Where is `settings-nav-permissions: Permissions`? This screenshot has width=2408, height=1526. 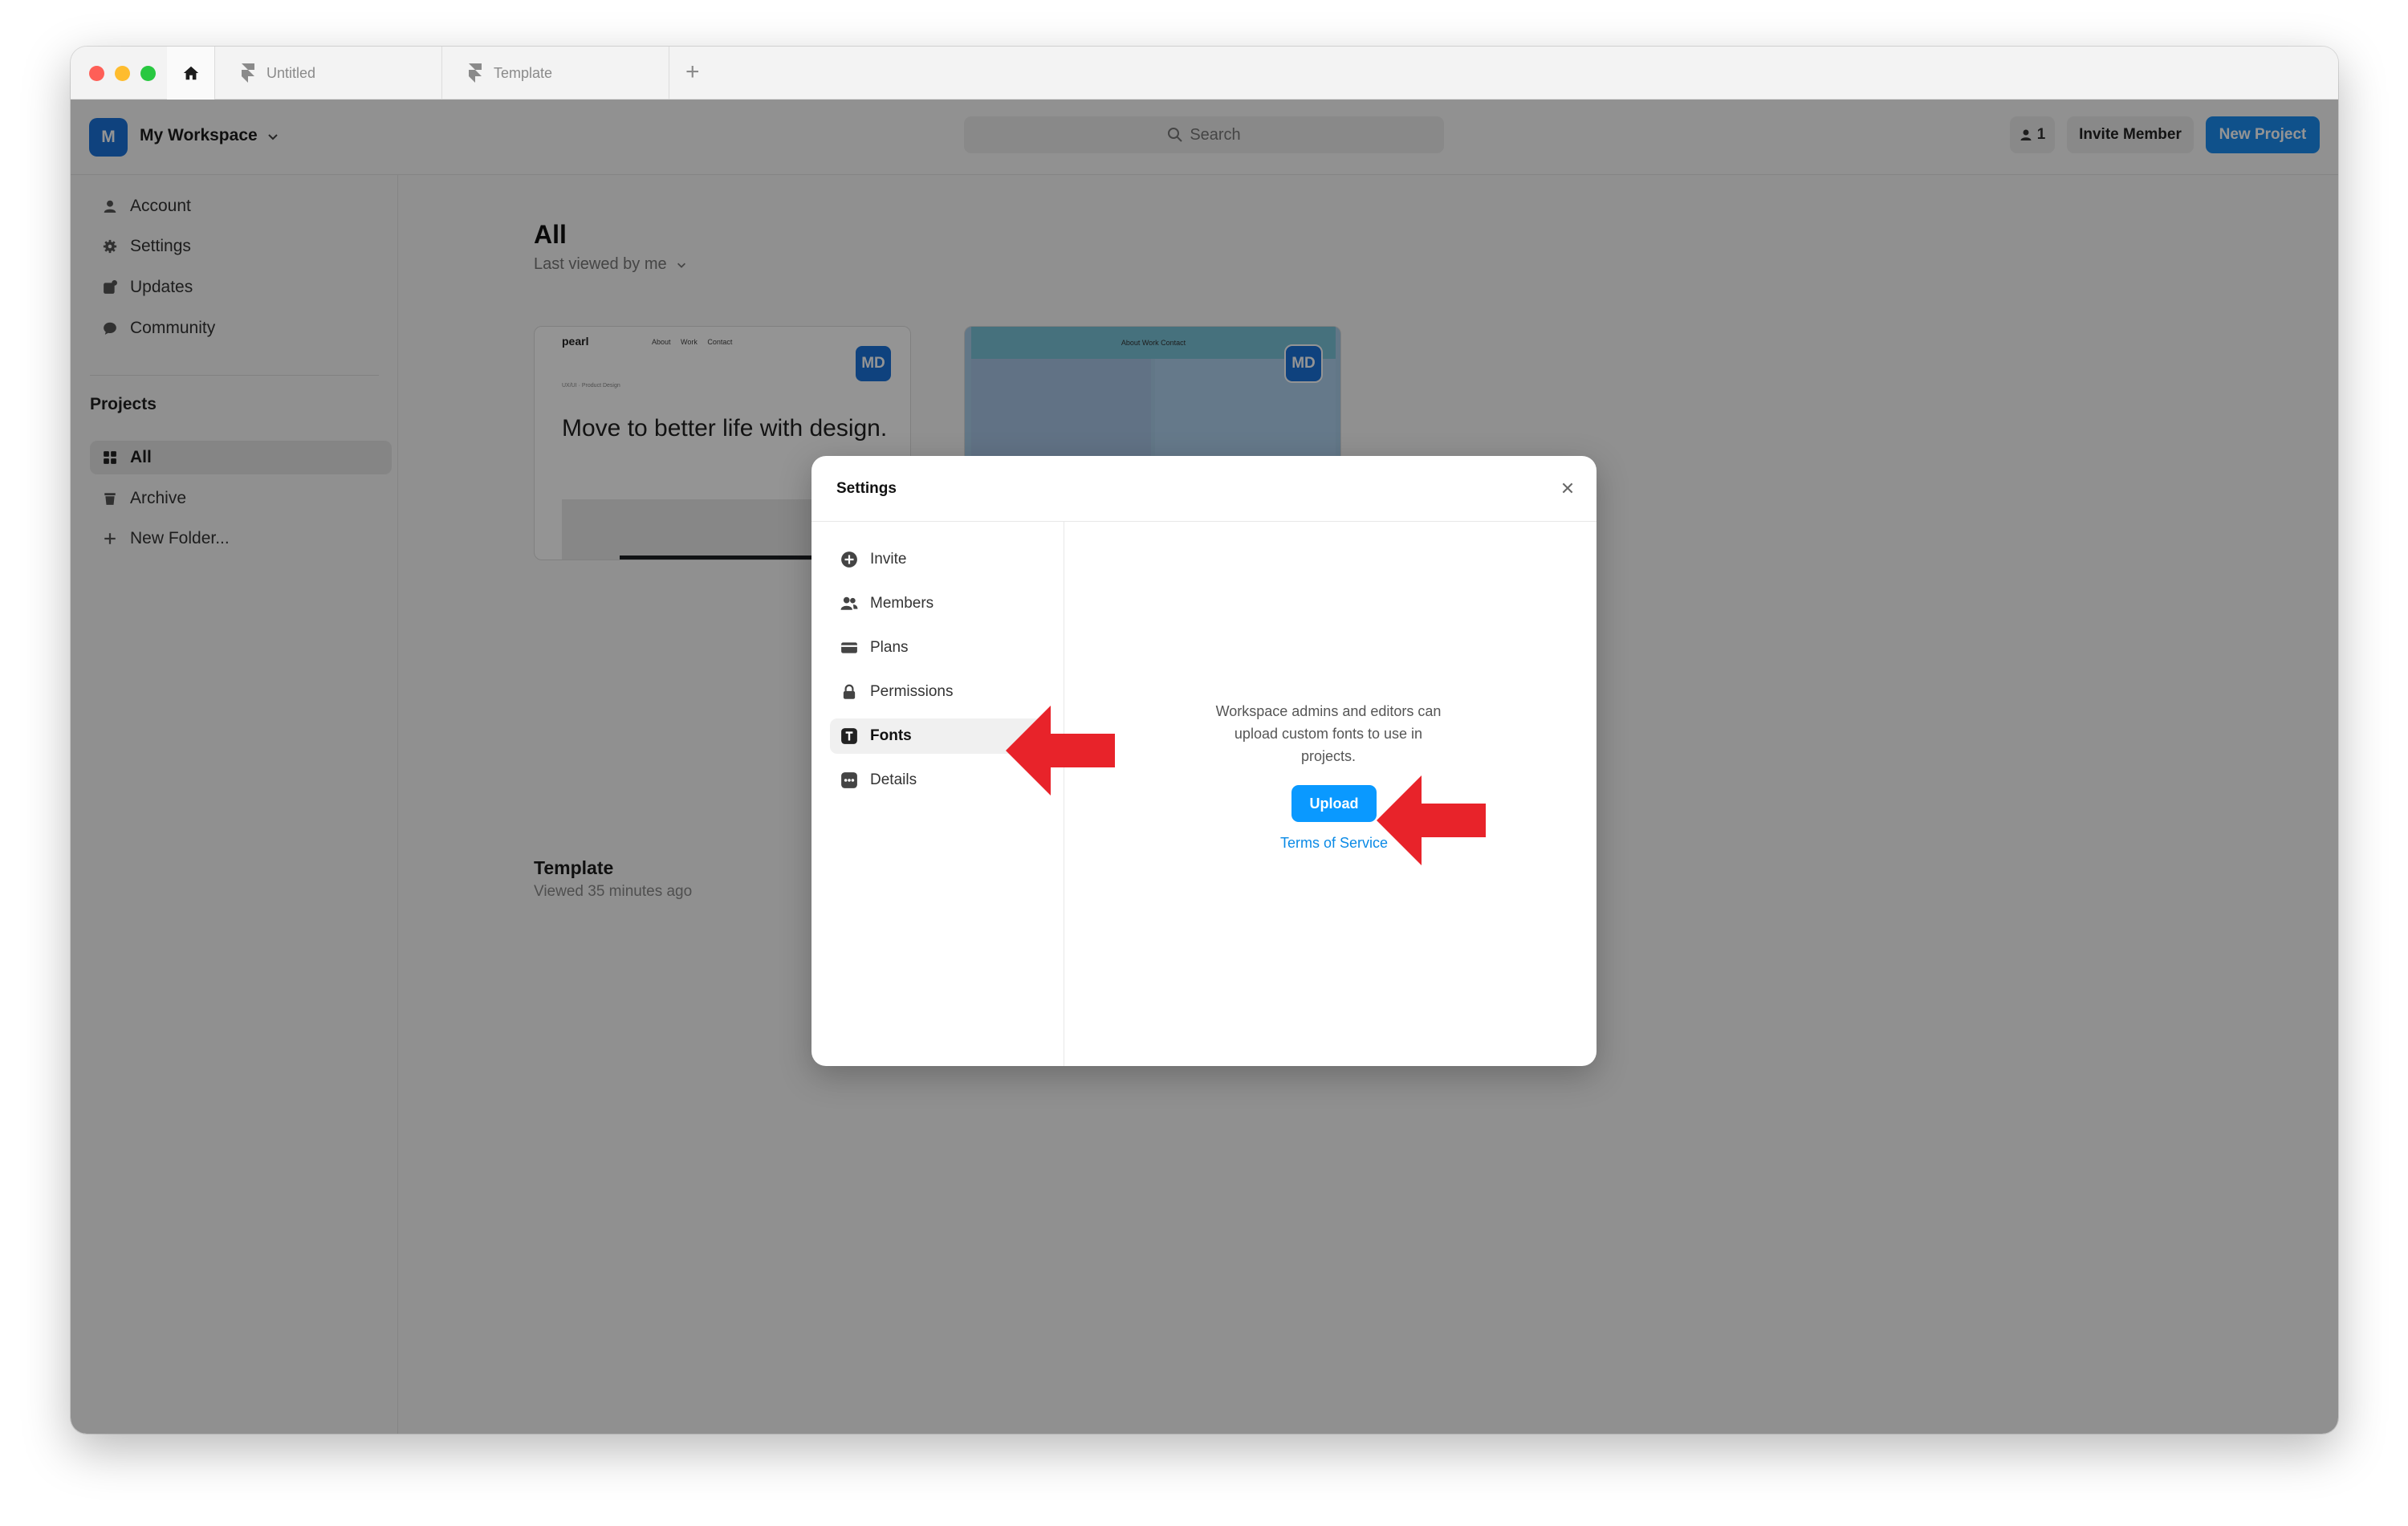 settings-nav-permissions: Permissions is located at coordinates (938, 692).